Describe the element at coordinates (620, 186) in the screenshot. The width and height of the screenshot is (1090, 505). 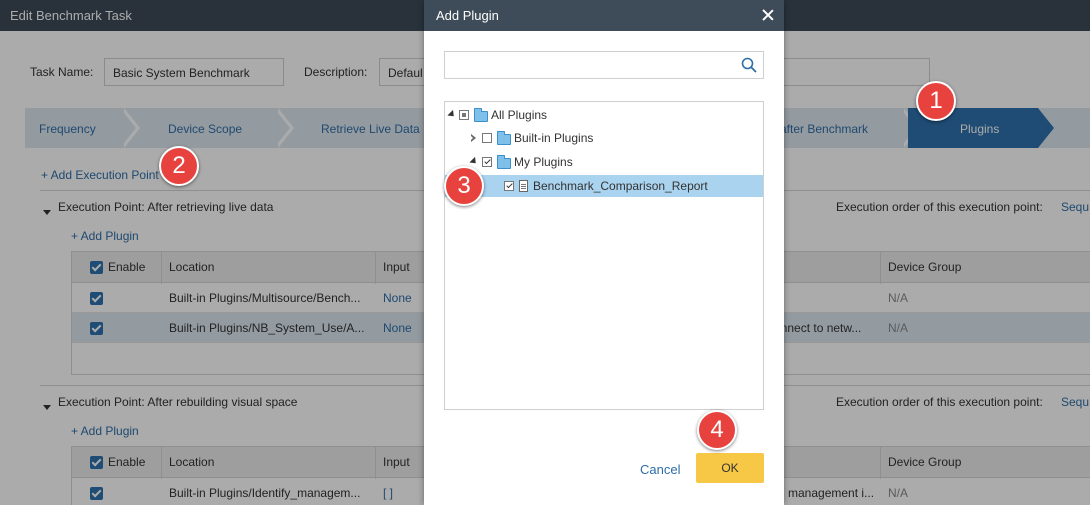
I see `tree-label: Benchmark_Comparison_Report` at that location.